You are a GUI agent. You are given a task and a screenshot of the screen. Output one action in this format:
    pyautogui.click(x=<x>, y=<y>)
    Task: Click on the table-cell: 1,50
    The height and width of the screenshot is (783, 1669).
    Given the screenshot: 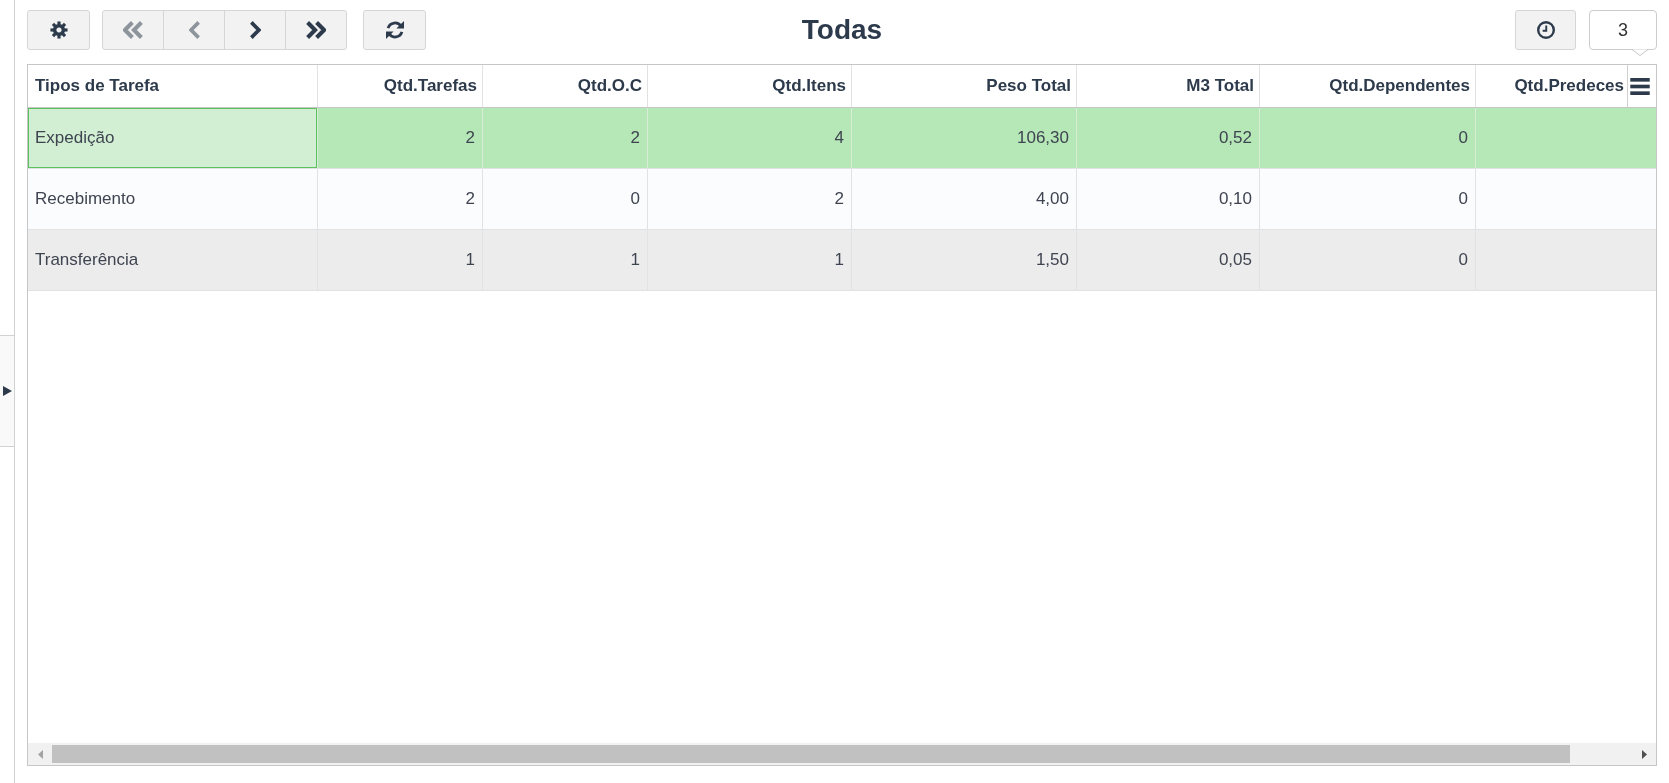 What is the action you would take?
    pyautogui.click(x=964, y=260)
    